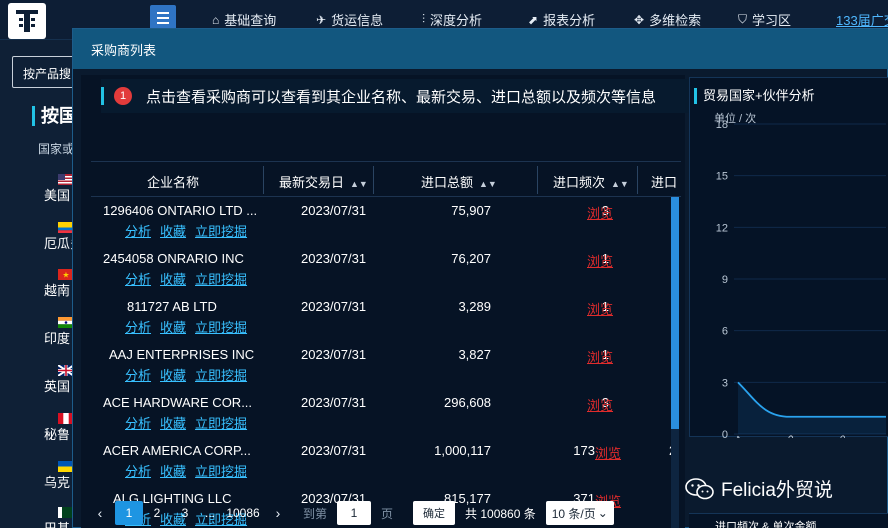 The height and width of the screenshot is (528, 888). What do you see at coordinates (278, 513) in the screenshot?
I see `next-page-icon: ›` at bounding box center [278, 513].